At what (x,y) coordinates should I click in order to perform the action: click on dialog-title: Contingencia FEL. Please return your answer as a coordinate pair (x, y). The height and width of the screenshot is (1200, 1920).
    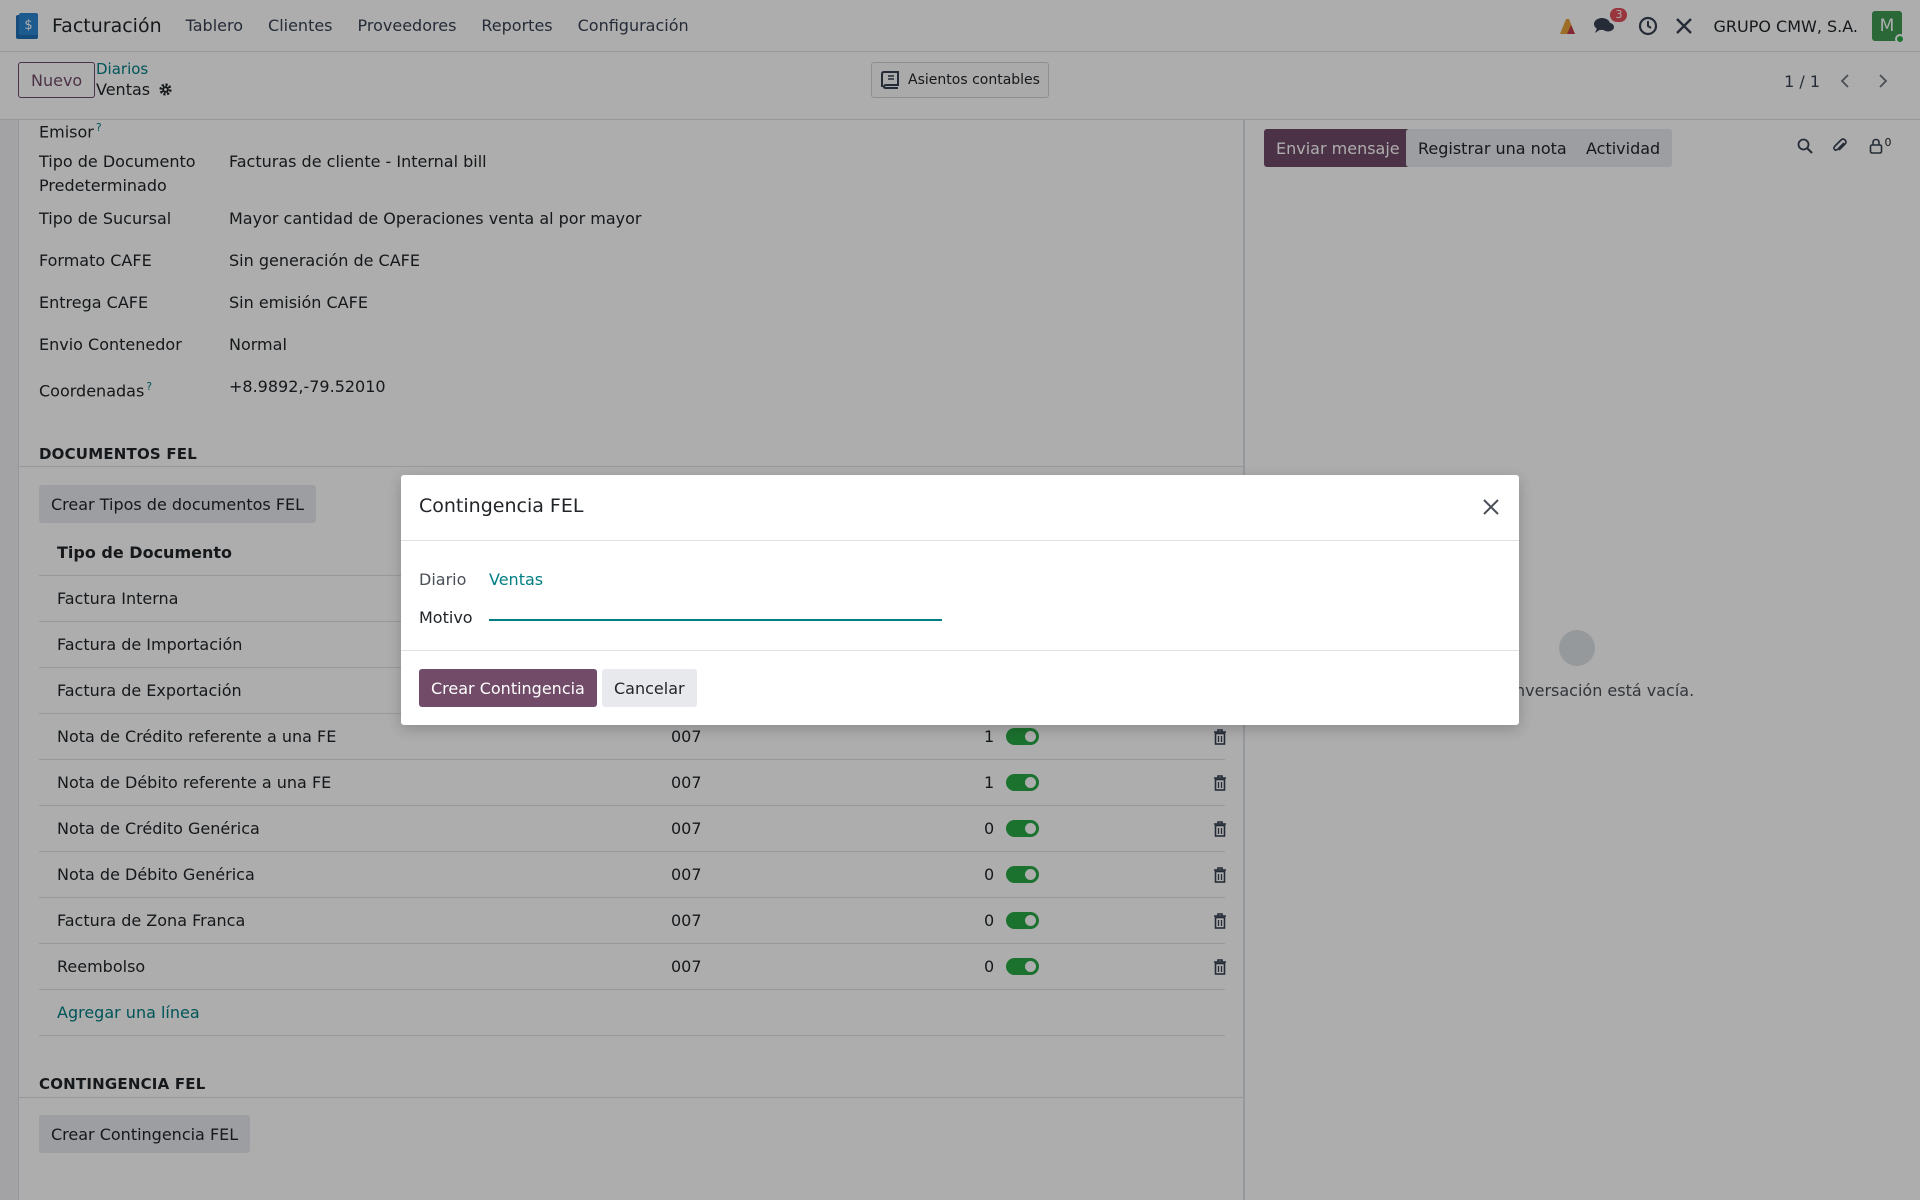
    Looking at the image, I should click on (501, 506).